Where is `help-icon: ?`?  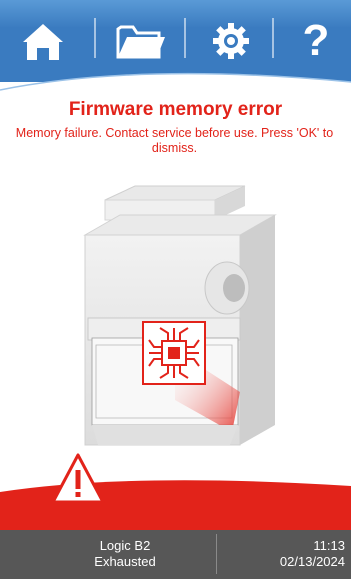
help-icon: ? is located at coordinates (316, 40).